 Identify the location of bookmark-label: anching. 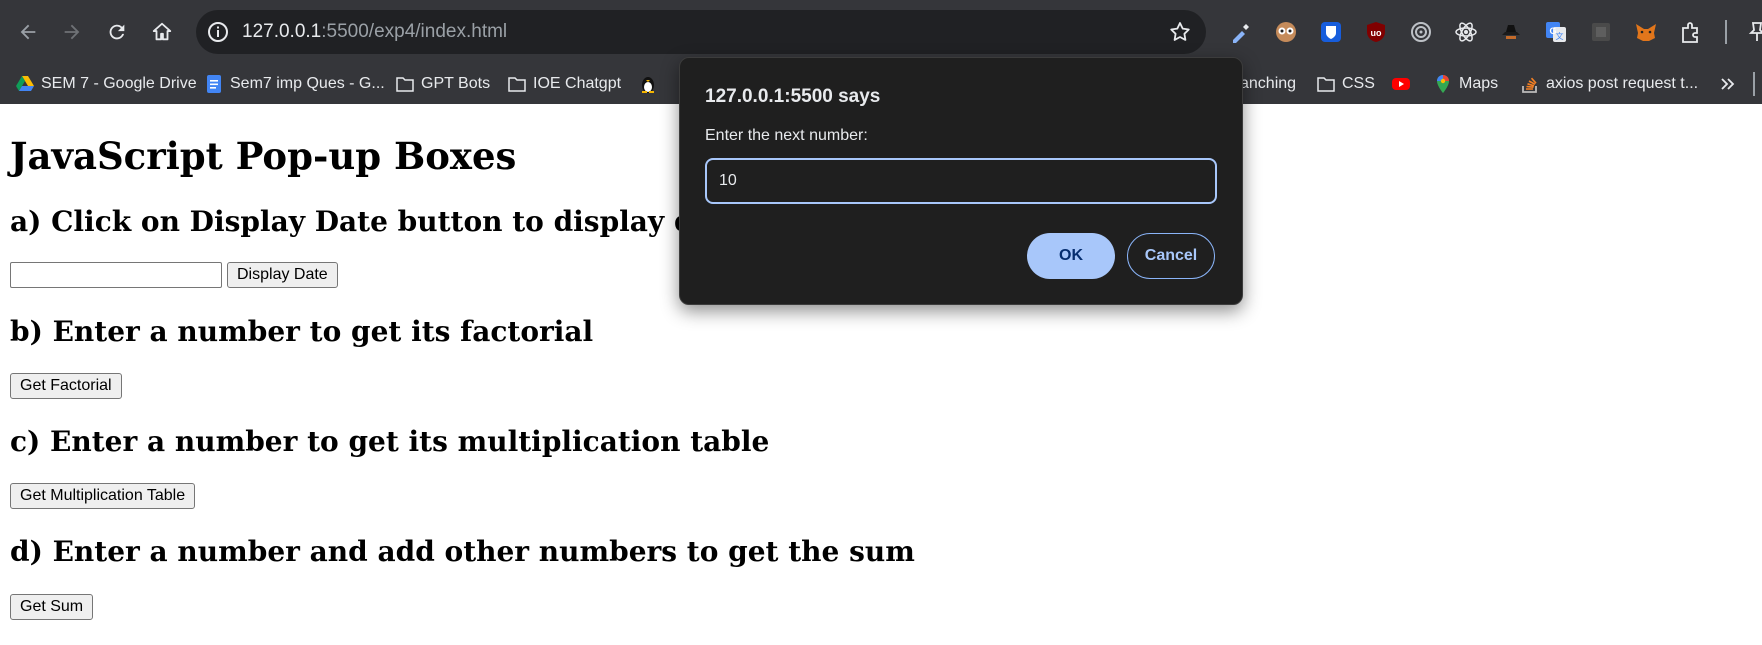
(1268, 83).